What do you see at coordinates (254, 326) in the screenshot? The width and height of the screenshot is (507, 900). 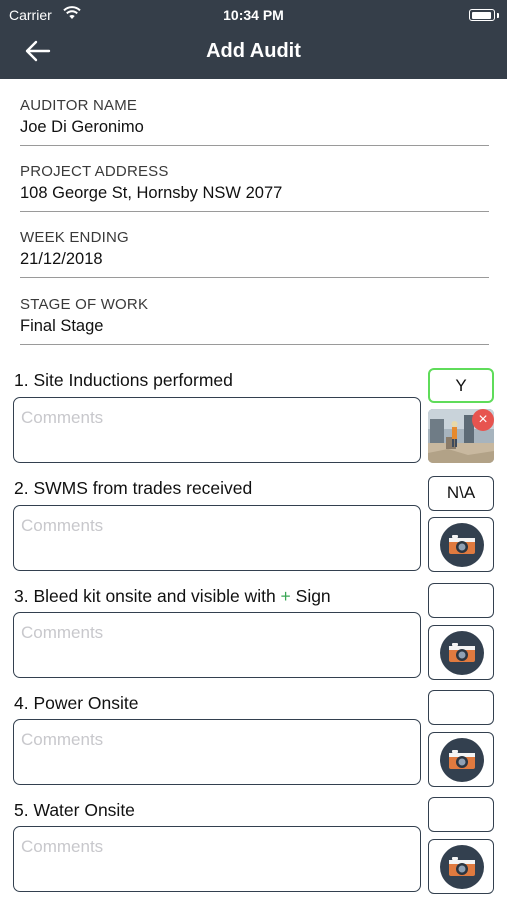 I see `field-value: Final Stage` at bounding box center [254, 326].